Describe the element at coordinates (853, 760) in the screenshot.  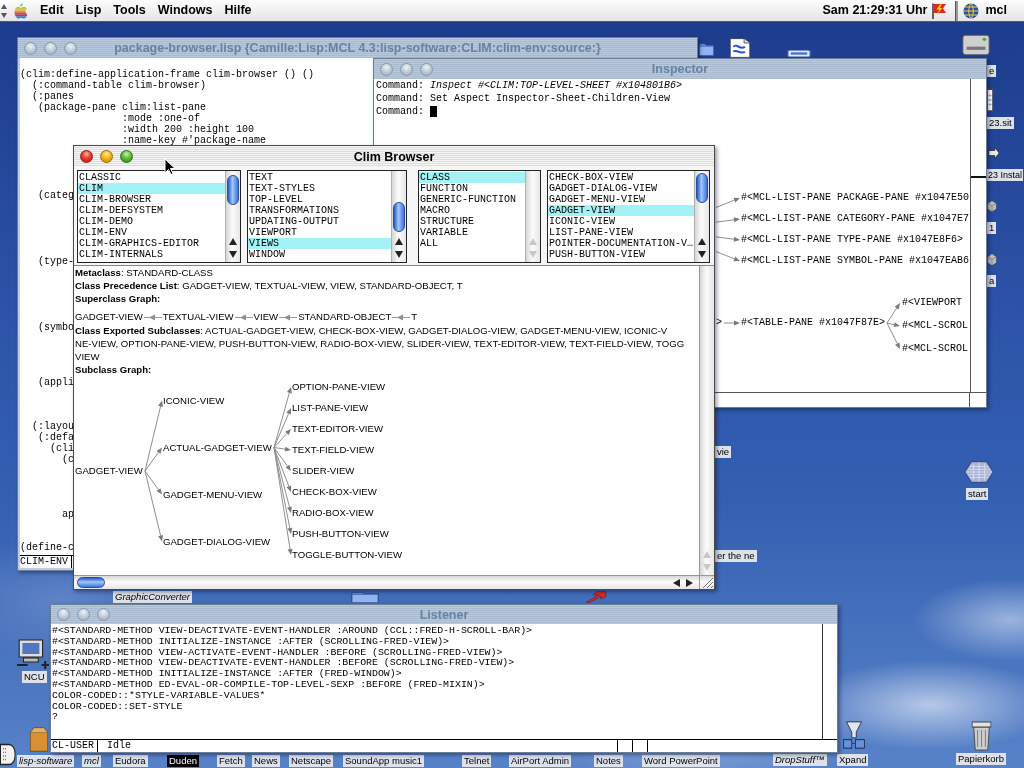
I see `icon-label: Xpand` at that location.